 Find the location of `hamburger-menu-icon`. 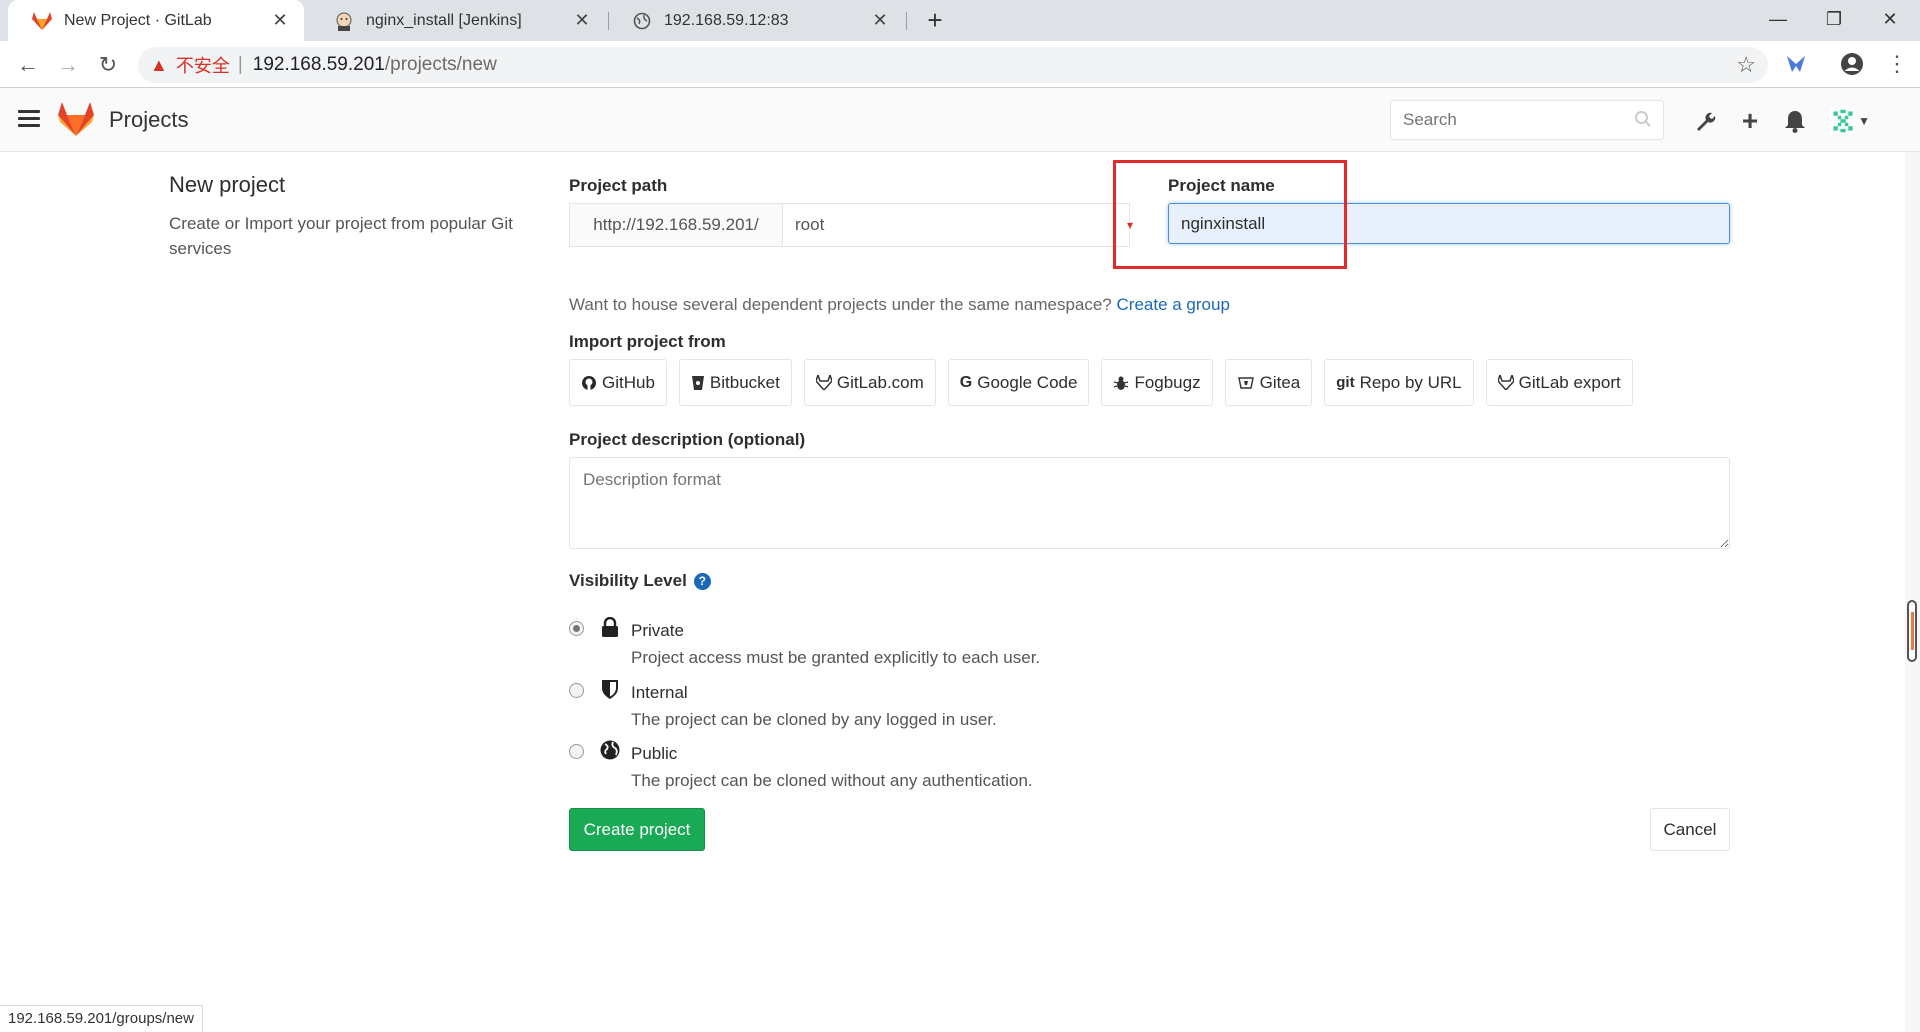

hamburger-menu-icon is located at coordinates (29, 120).